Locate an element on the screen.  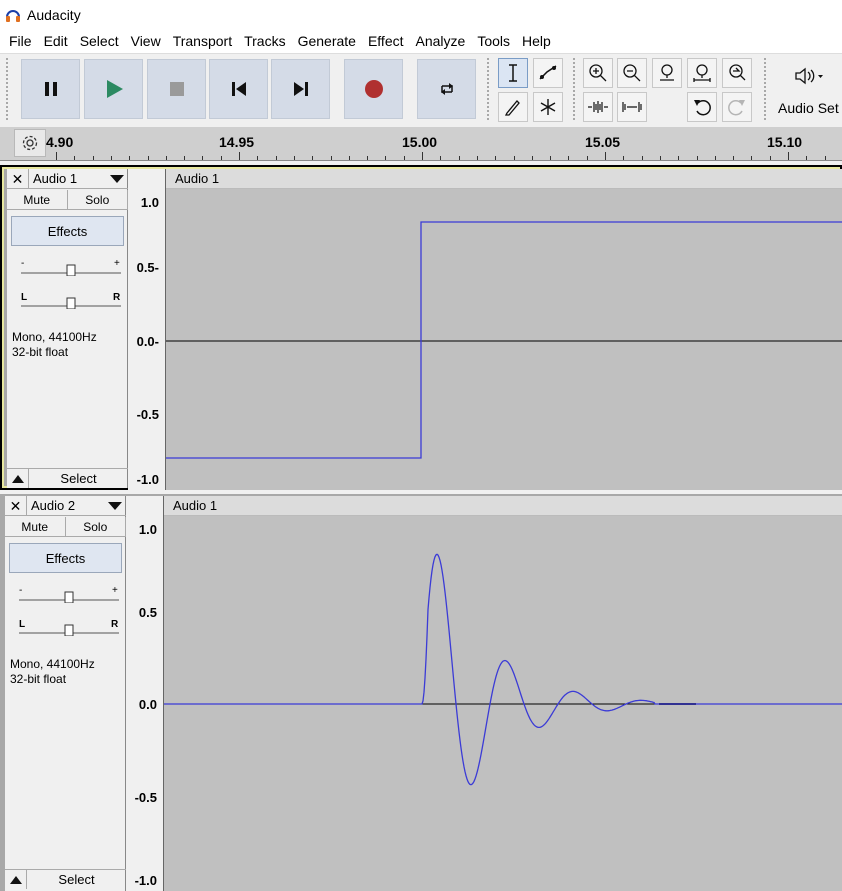
record-button is located at coordinates (373, 89).